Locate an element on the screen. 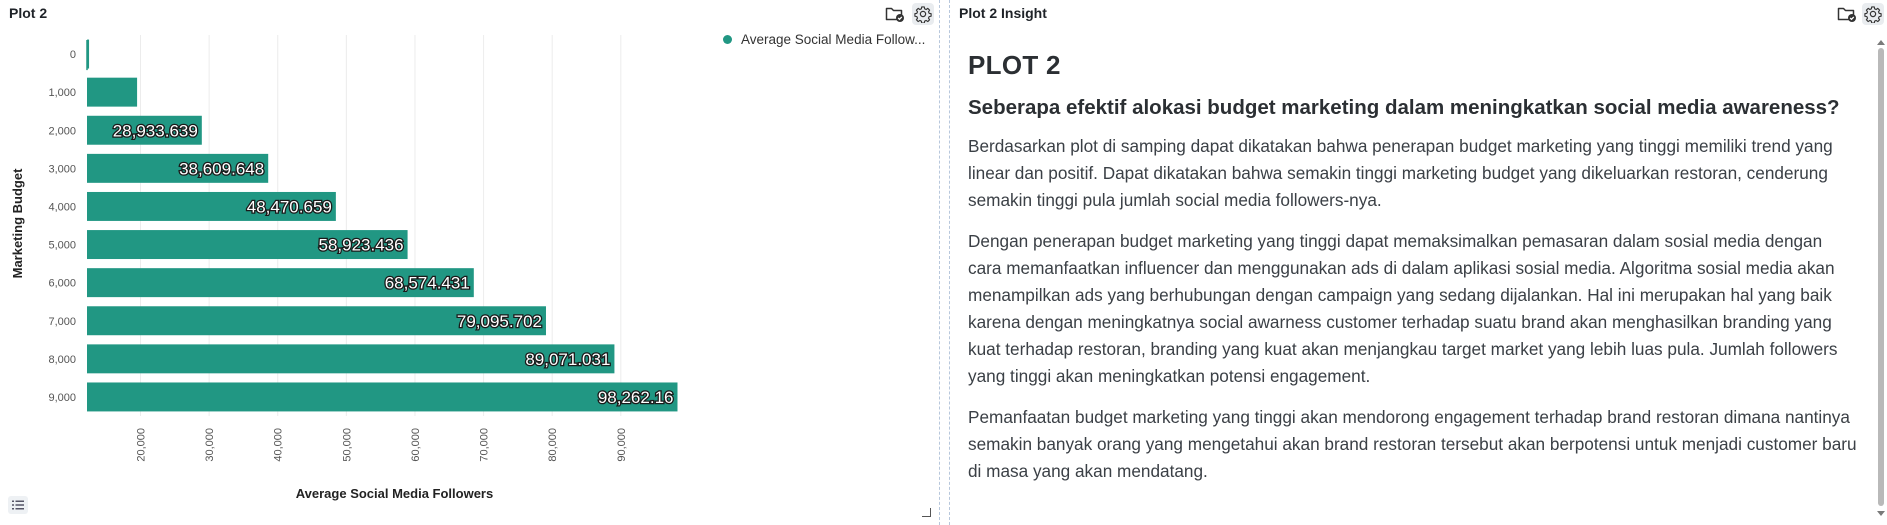 Image resolution: width=1887 pixels, height=525 pixels. x-axis-title: Average Social Media Followers is located at coordinates (394, 493).